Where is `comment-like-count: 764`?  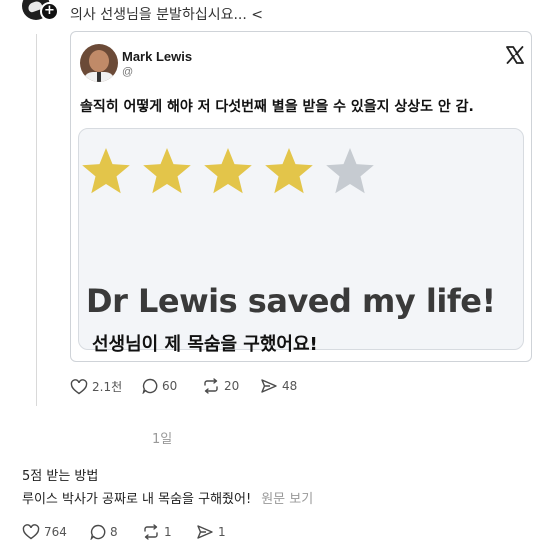
comment-like-count: 764 is located at coordinates (55, 532).